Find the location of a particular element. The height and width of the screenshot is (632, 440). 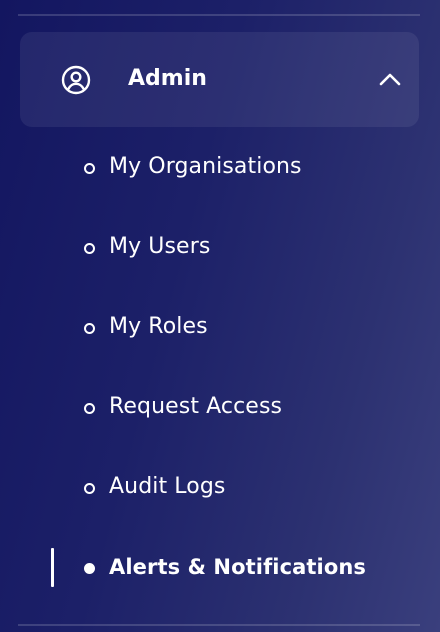

menu-item-my-users: My Users is located at coordinates (240, 248).